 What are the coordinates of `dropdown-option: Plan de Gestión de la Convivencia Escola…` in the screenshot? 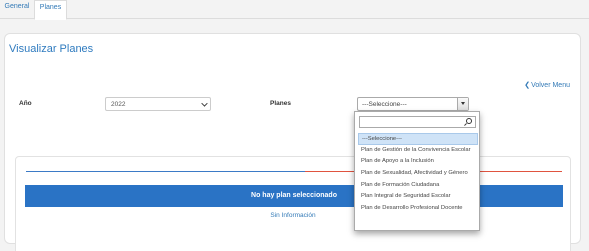 It's located at (418, 151).